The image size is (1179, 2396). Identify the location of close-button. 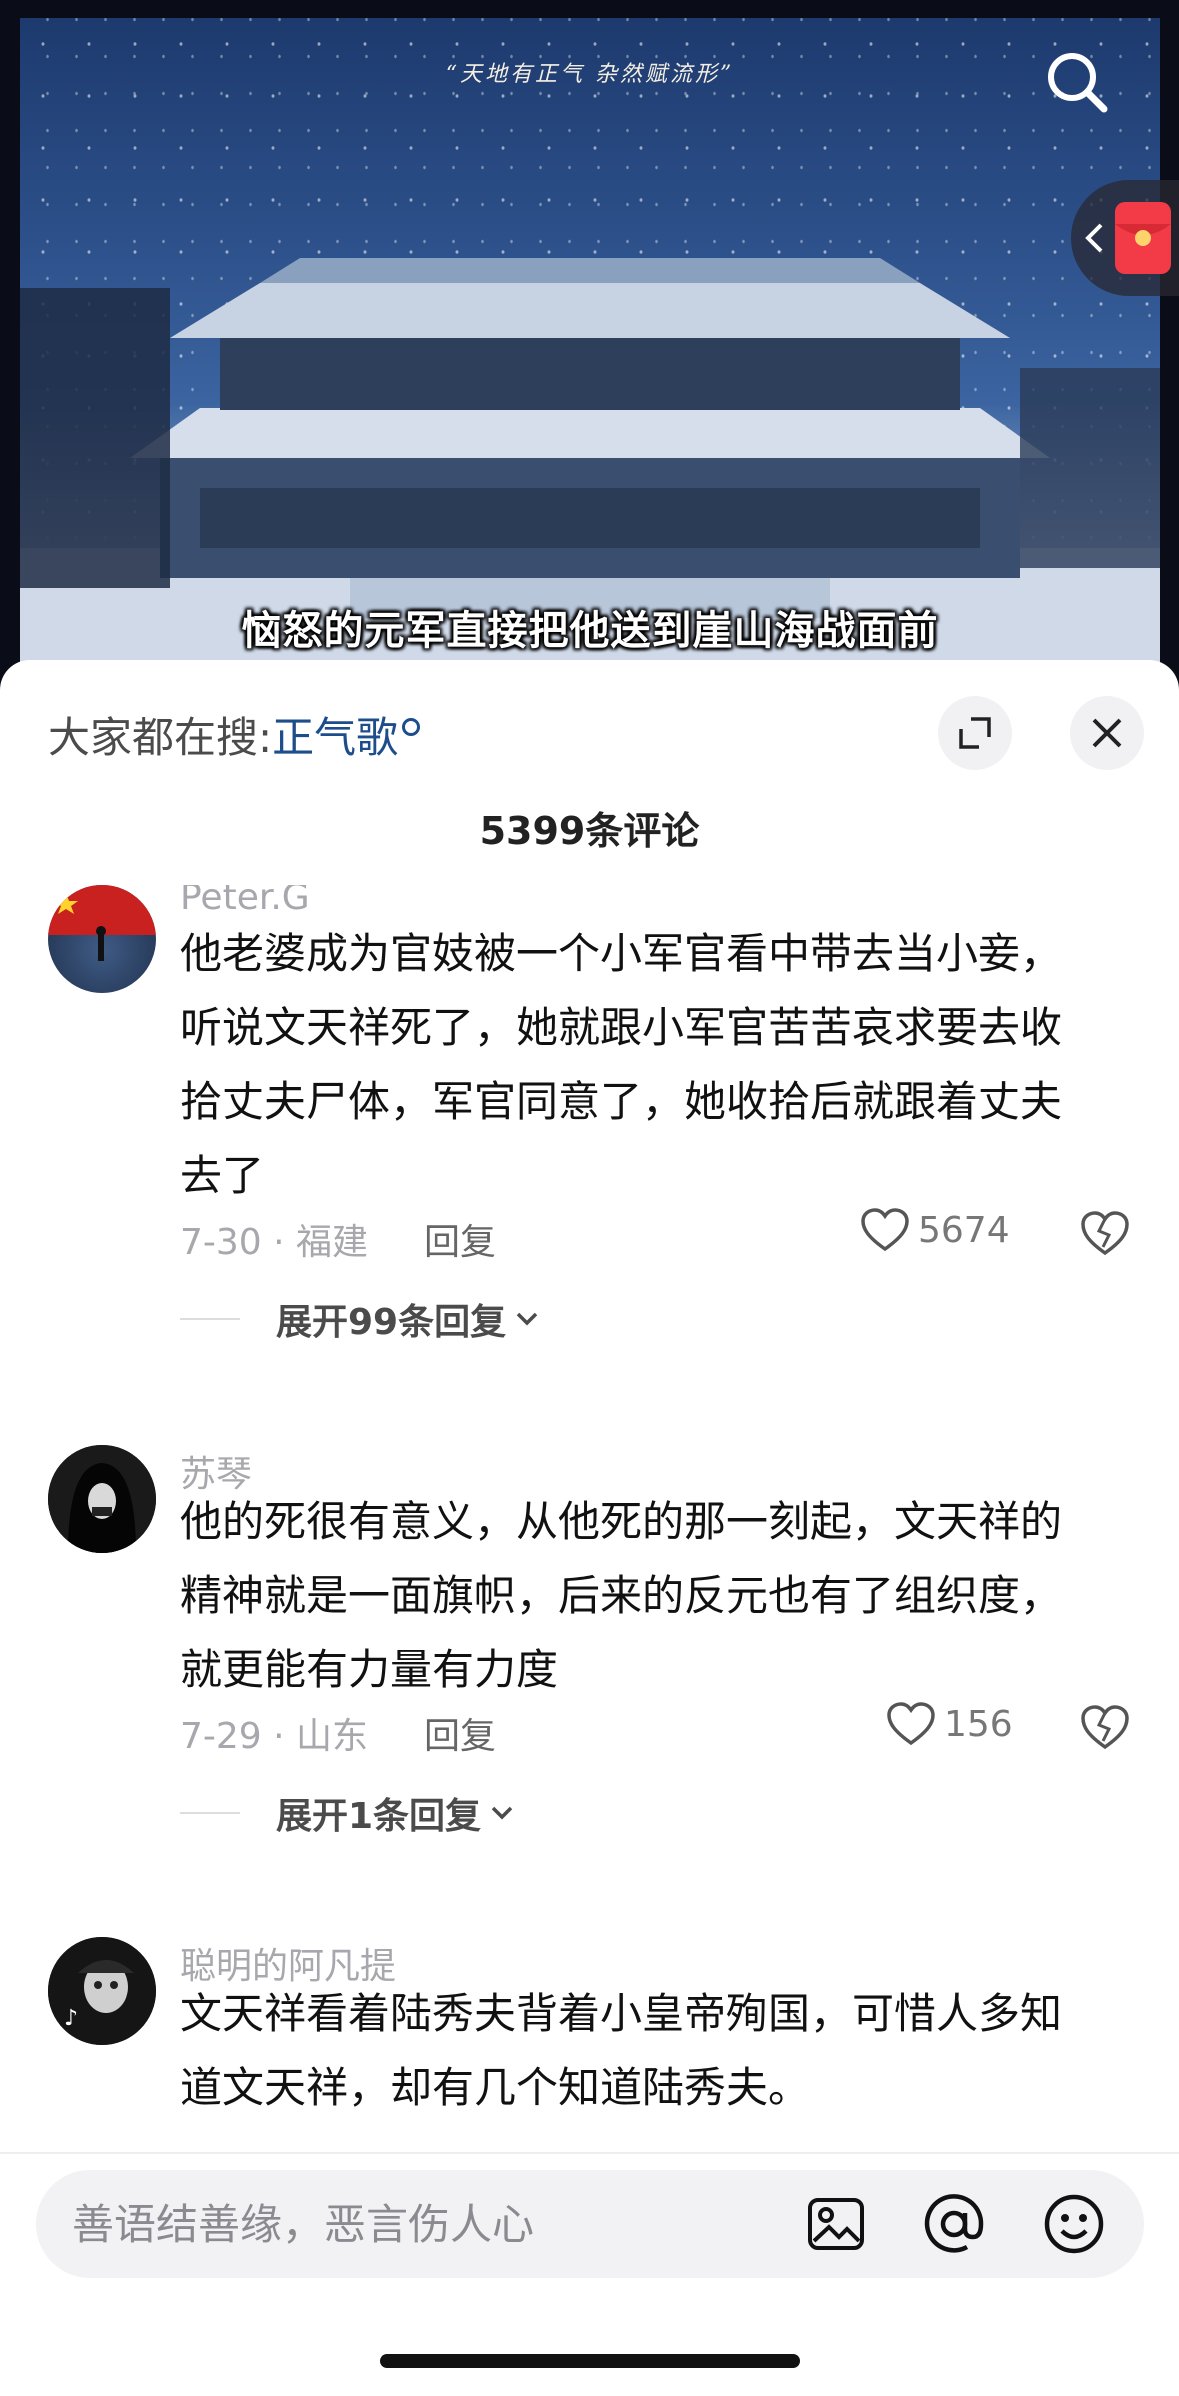
(1107, 733).